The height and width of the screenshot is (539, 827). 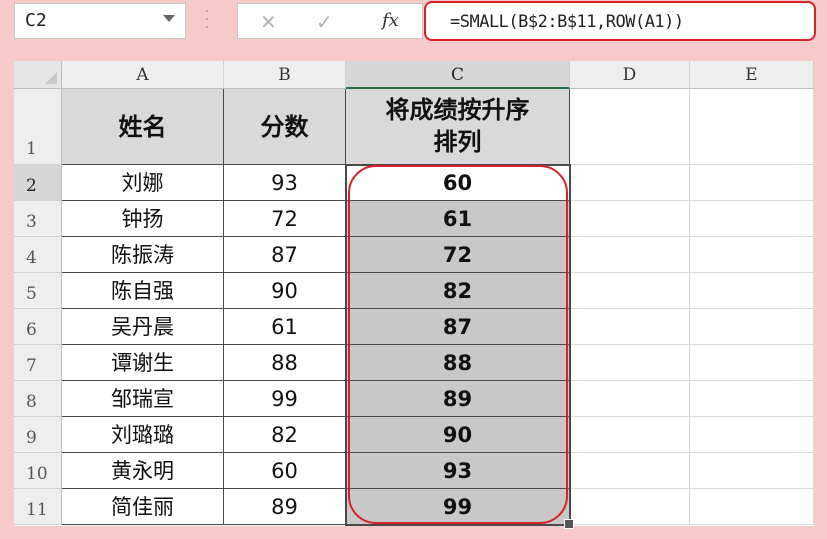 What do you see at coordinates (285, 291) in the screenshot?
I see `cell-score: 90` at bounding box center [285, 291].